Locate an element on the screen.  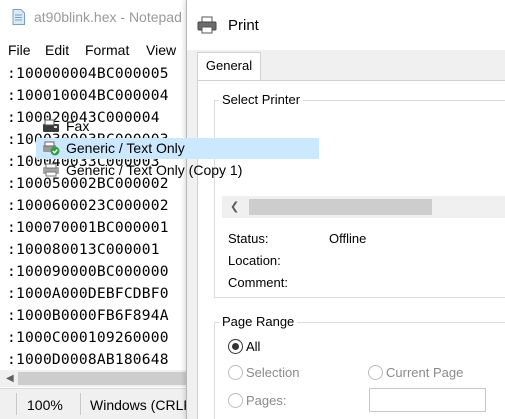
text-line: :100070001BC000001 is located at coordinates (88, 227).